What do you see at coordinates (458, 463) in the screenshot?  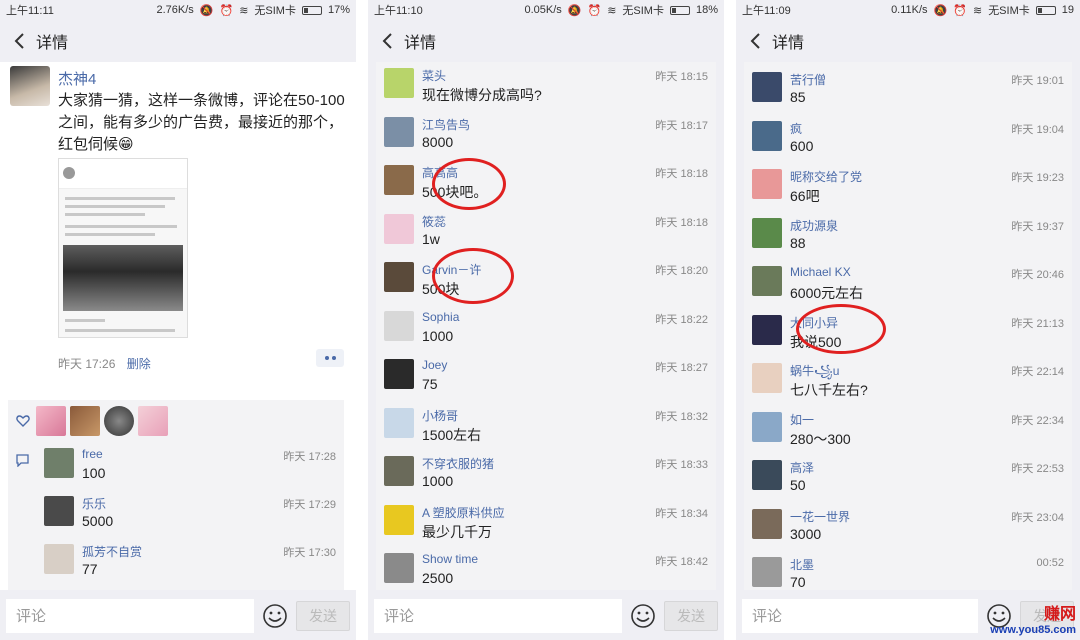 I see `comment-username: 不穿衣服的猪` at bounding box center [458, 463].